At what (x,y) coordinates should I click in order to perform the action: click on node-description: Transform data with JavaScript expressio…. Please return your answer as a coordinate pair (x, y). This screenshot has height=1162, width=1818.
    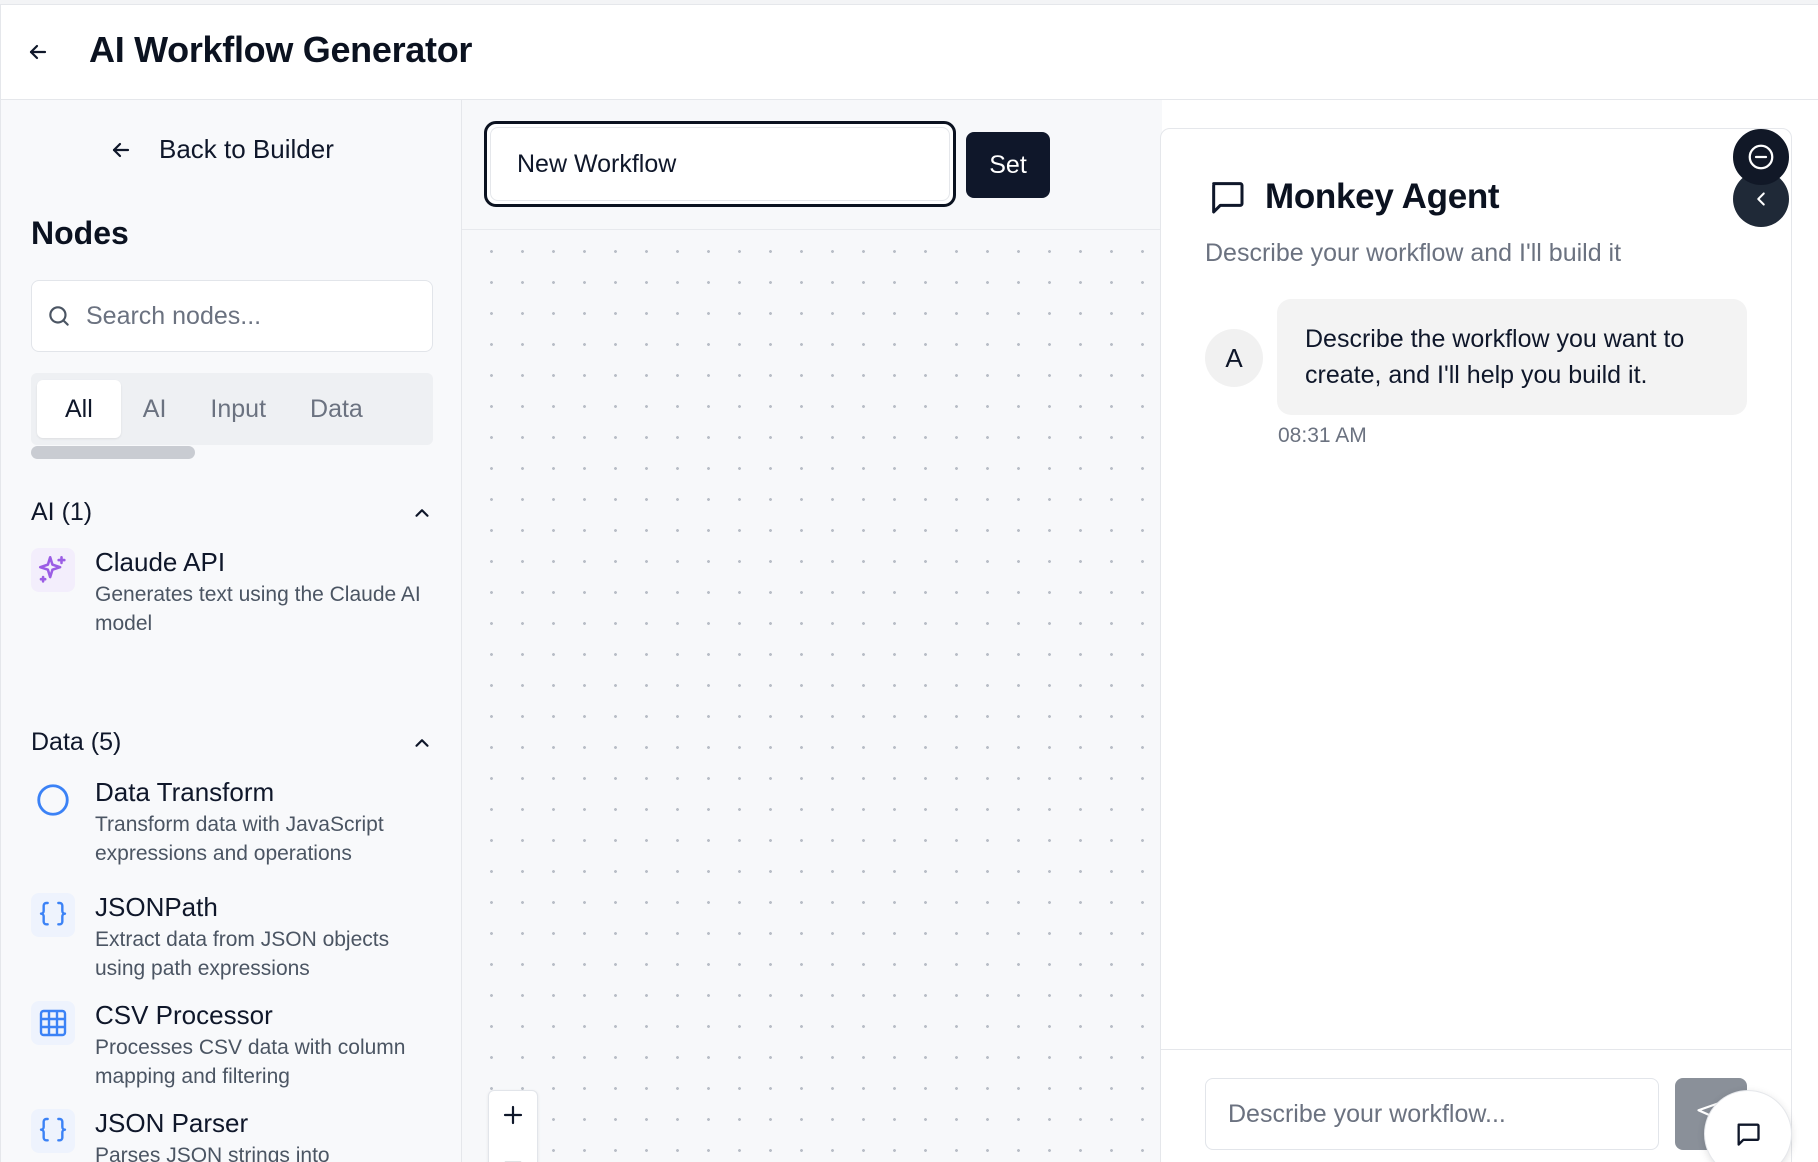
    Looking at the image, I should click on (239, 839).